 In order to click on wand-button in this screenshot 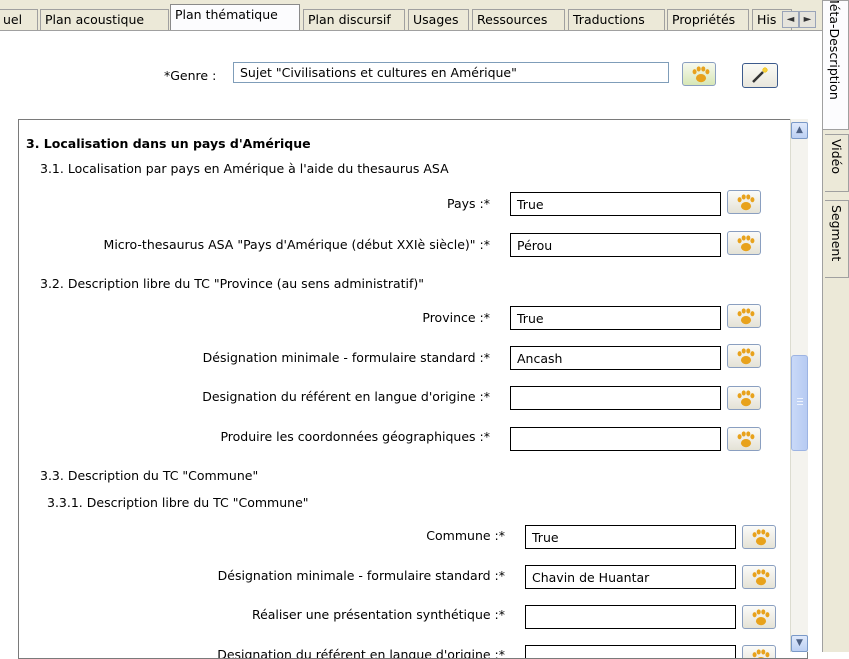, I will do `click(760, 75)`.